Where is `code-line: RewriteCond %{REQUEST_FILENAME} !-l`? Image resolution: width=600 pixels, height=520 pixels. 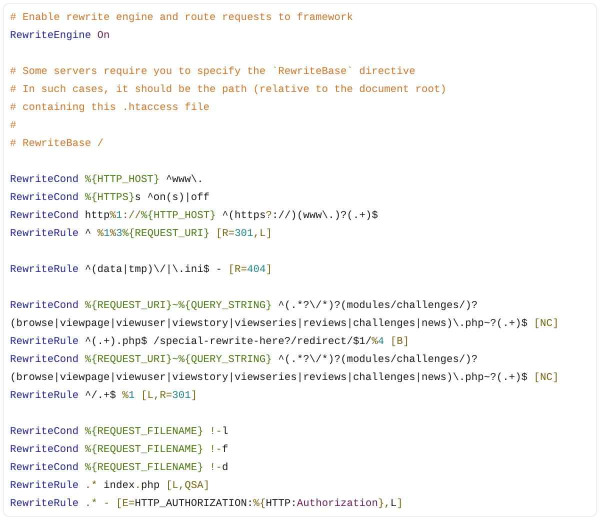
code-line: RewriteCond %{REQUEST_FILENAME} !-l is located at coordinates (119, 432).